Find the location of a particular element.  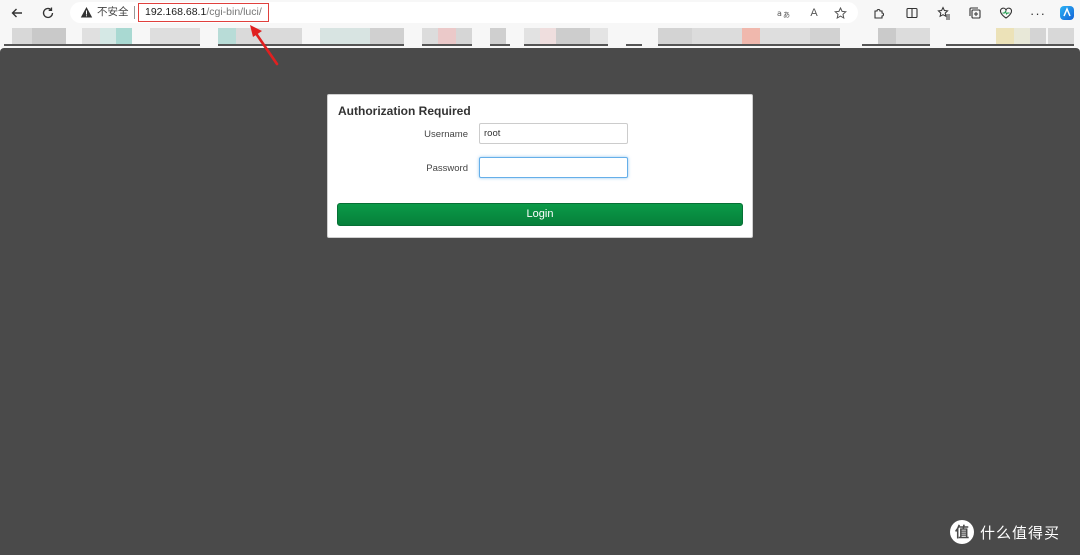

translate-icon: aあ is located at coordinates (784, 13).